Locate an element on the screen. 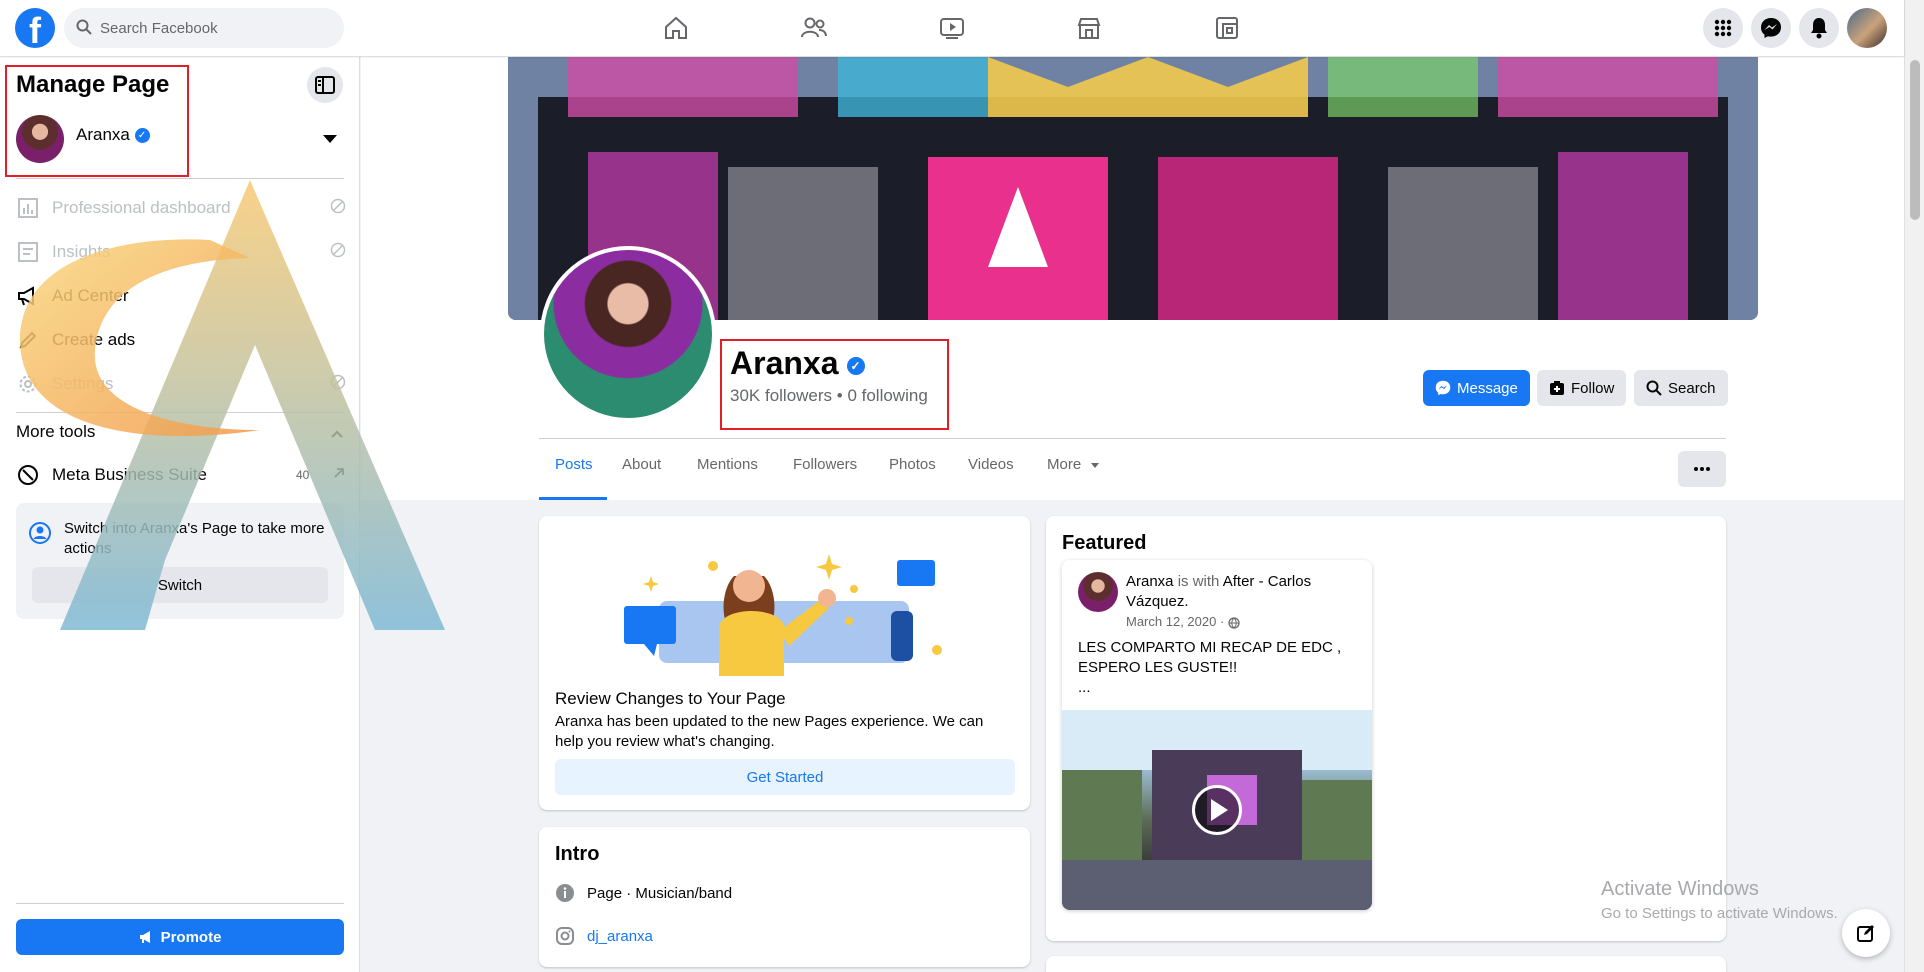  get-started-button: Get Started is located at coordinates (785, 777).